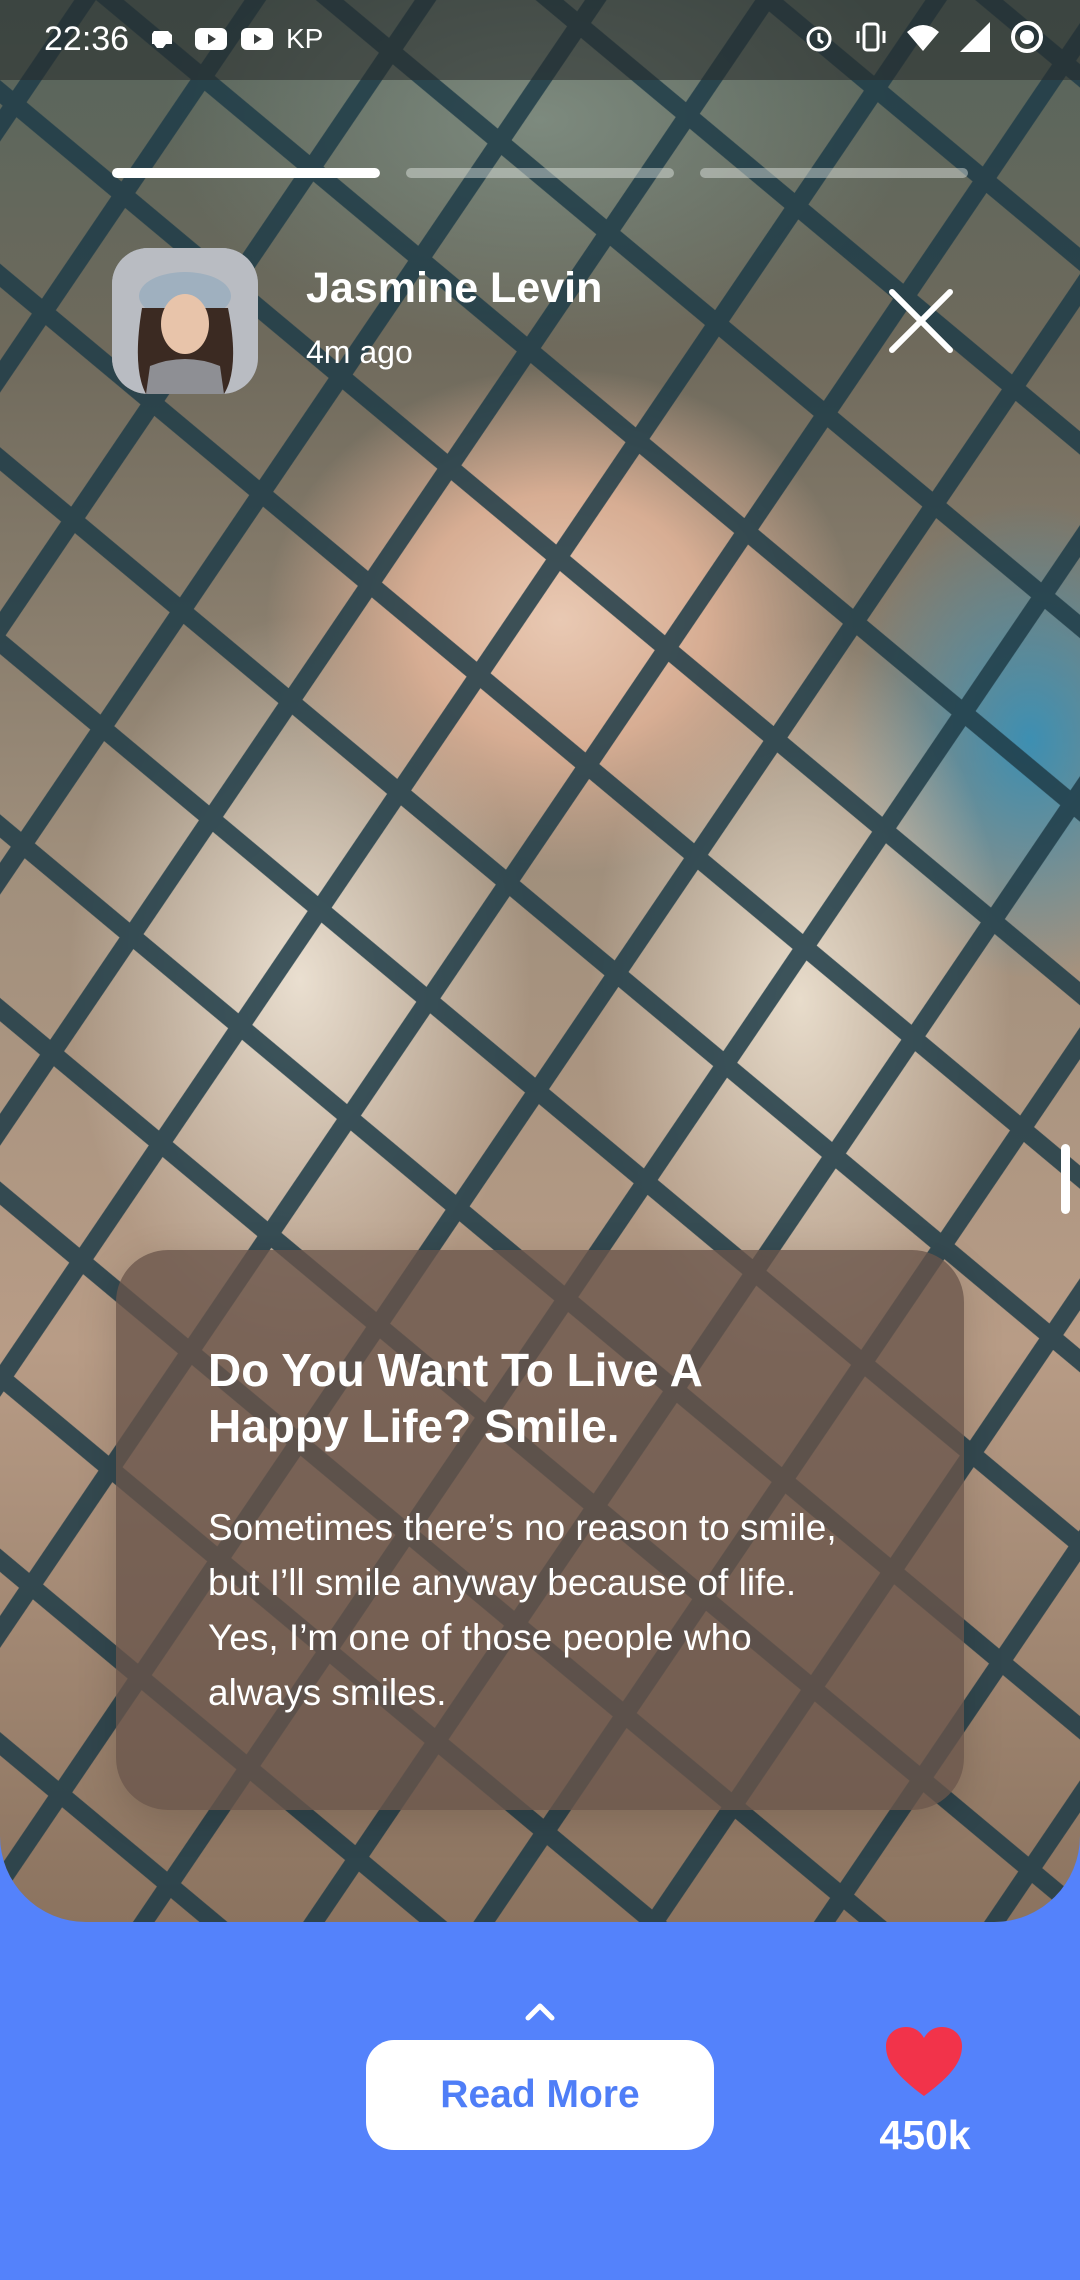  What do you see at coordinates (1065, 1179) in the screenshot?
I see `scroll-indicator` at bounding box center [1065, 1179].